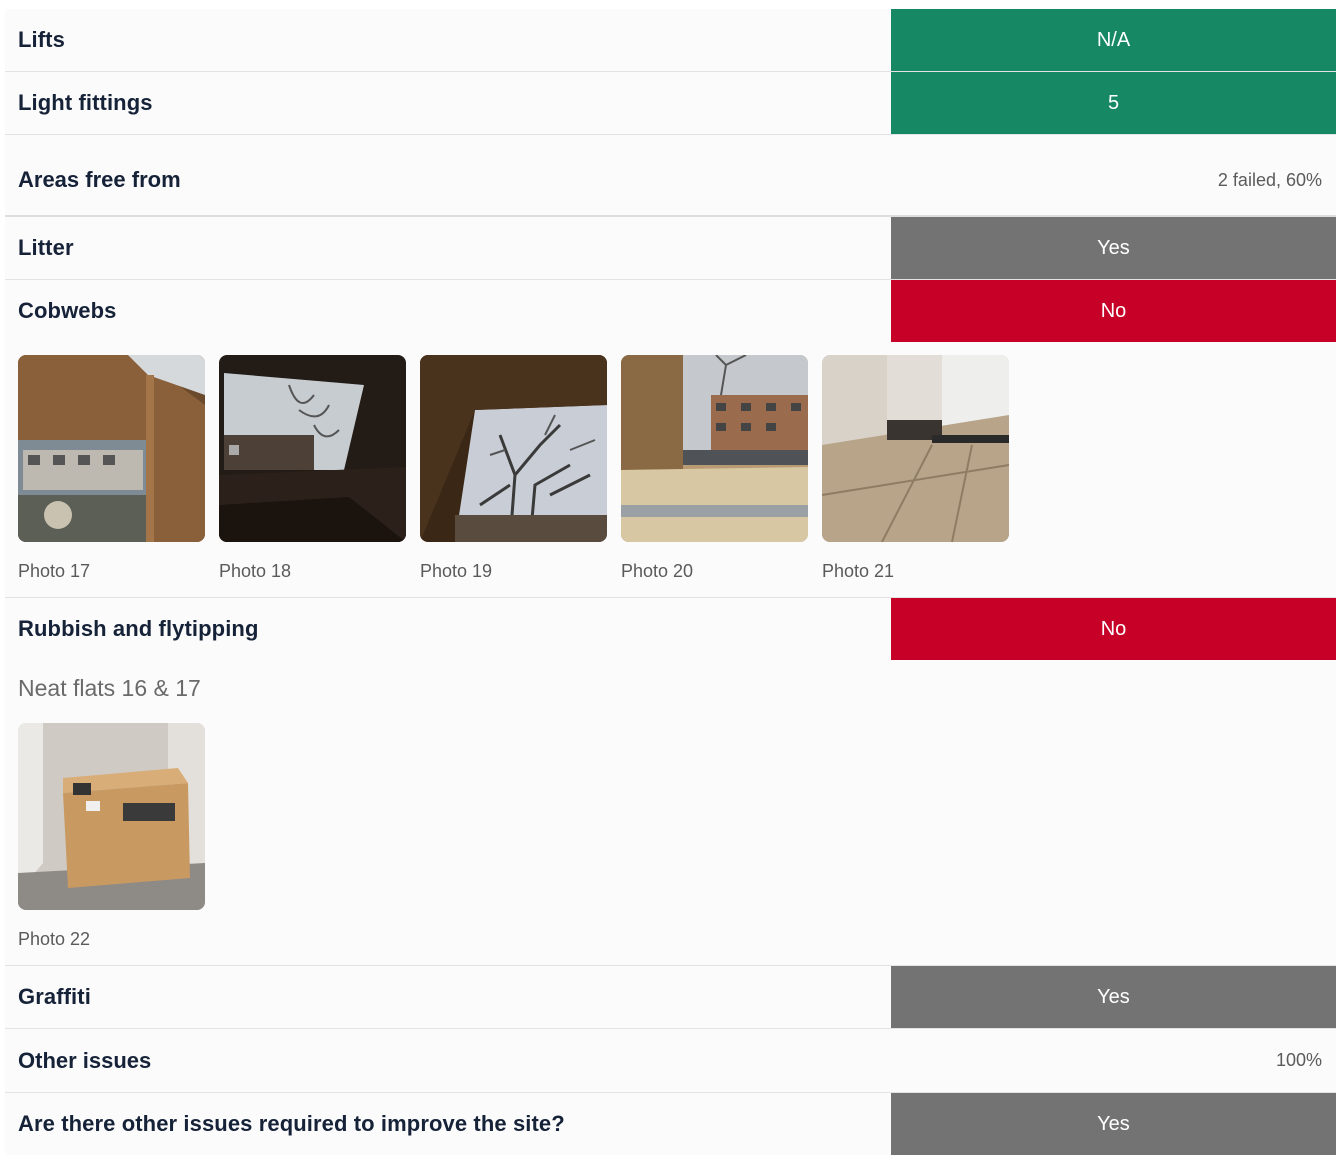 The height and width of the screenshot is (1155, 1338). Describe the element at coordinates (670, 103) in the screenshot. I see `question-row-light-fittings: Light fittings 5` at that location.